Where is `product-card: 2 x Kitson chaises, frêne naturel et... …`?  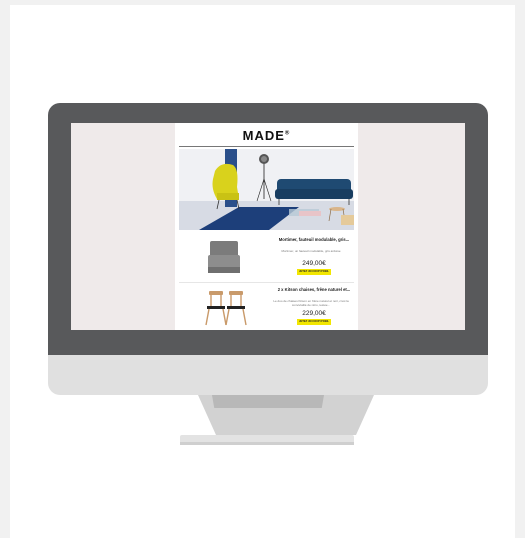
product-card: 2 x Kitson chaises, frêne naturel et... … is located at coordinates (266, 307).